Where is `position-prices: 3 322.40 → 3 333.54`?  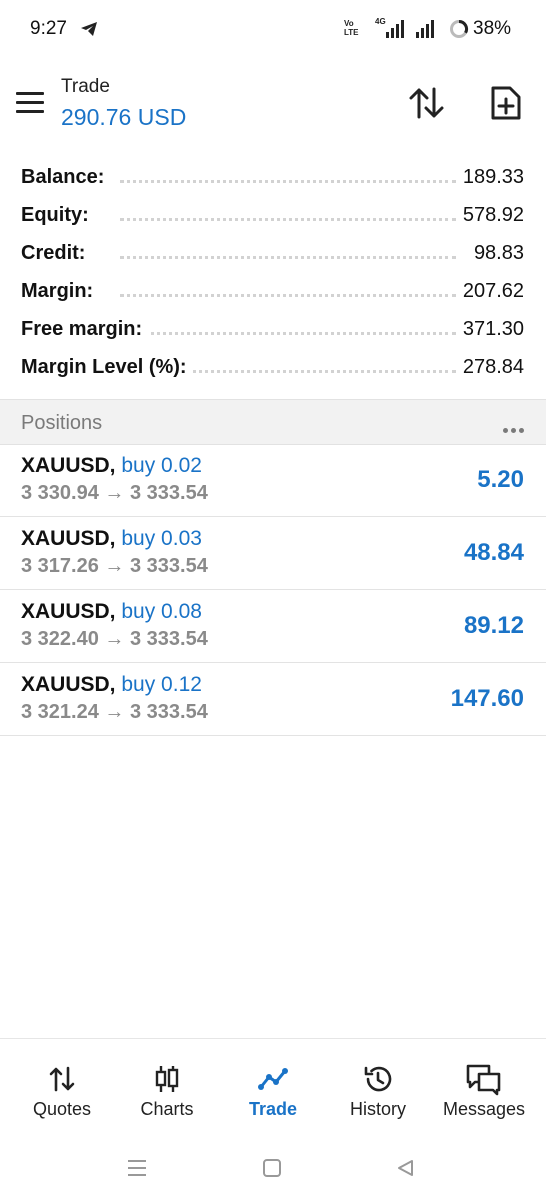 position-prices: 3 322.40 → 3 333.54 is located at coordinates (114, 639).